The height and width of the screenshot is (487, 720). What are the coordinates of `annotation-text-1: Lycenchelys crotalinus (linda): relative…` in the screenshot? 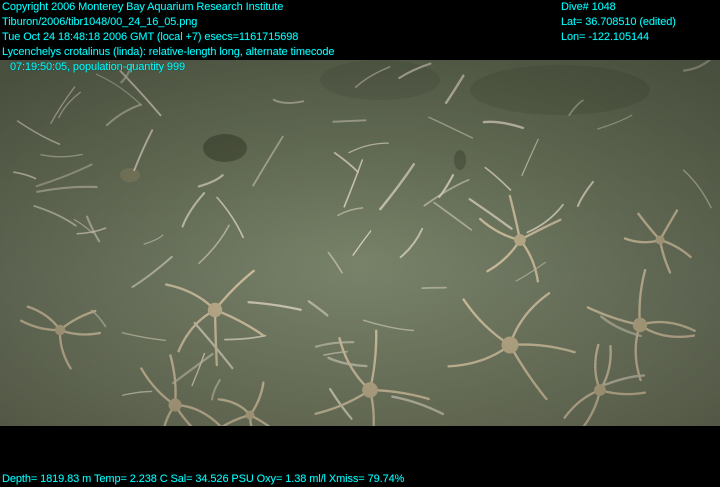 It's located at (168, 52).